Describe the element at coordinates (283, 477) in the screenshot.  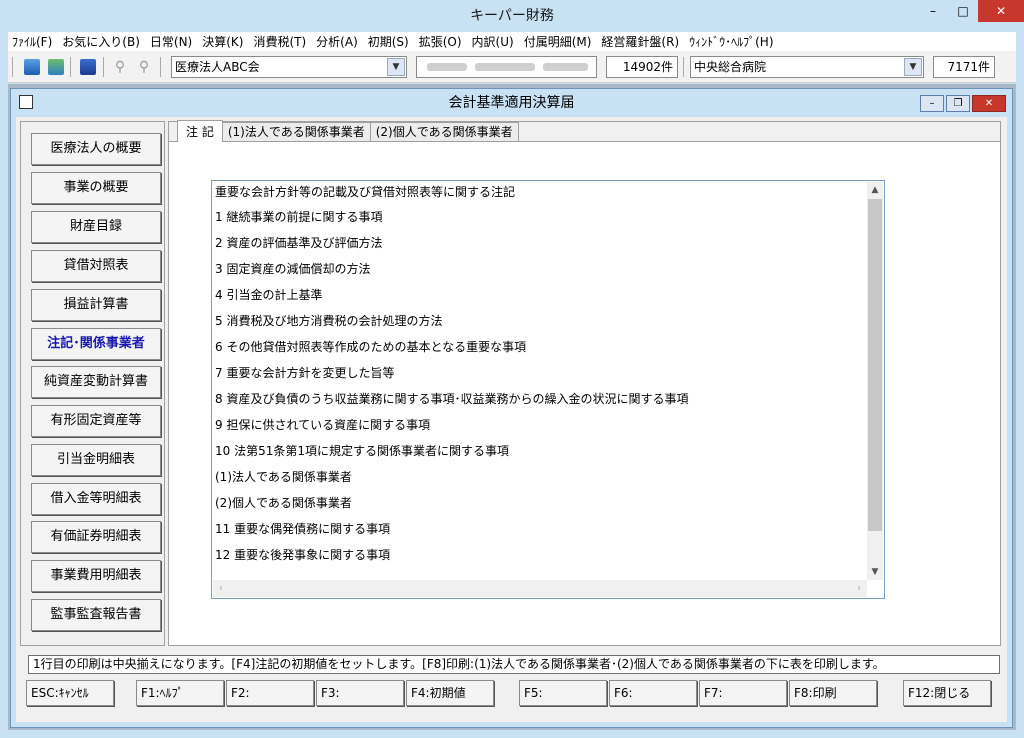
I see `note-line: (1)法人である関係事業者` at that location.